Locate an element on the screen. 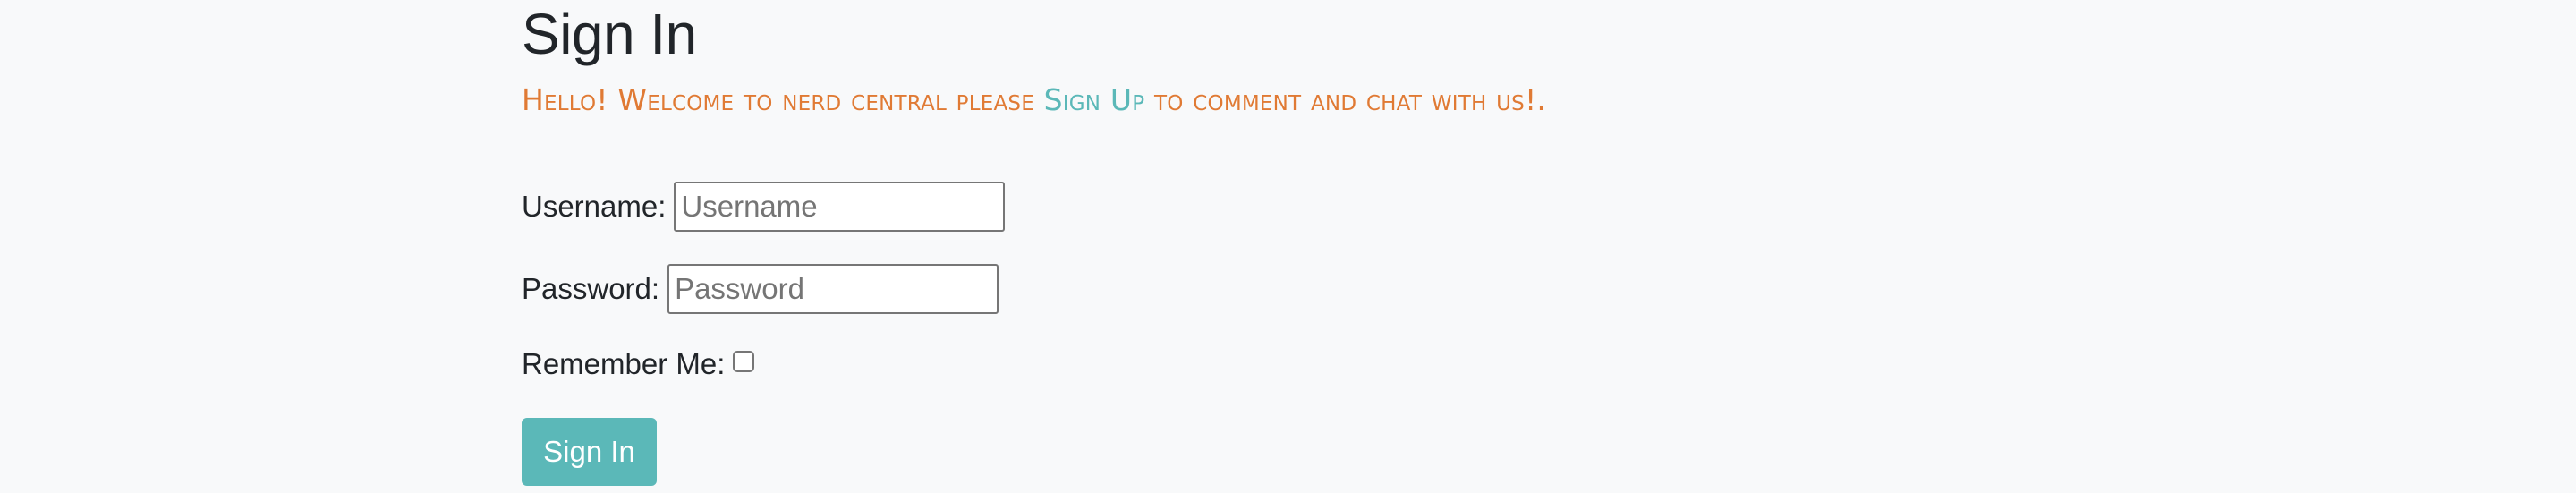 The image size is (2576, 493). username-row: Username: is located at coordinates (764, 207).